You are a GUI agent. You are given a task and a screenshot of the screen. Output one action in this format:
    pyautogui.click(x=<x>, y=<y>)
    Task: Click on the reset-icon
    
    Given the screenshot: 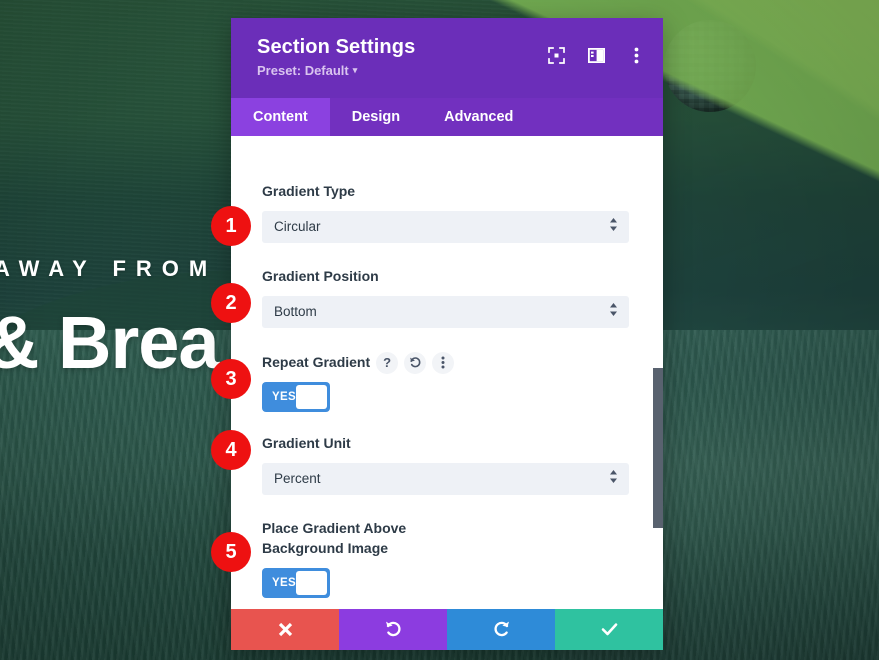 What is the action you would take?
    pyautogui.click(x=415, y=362)
    